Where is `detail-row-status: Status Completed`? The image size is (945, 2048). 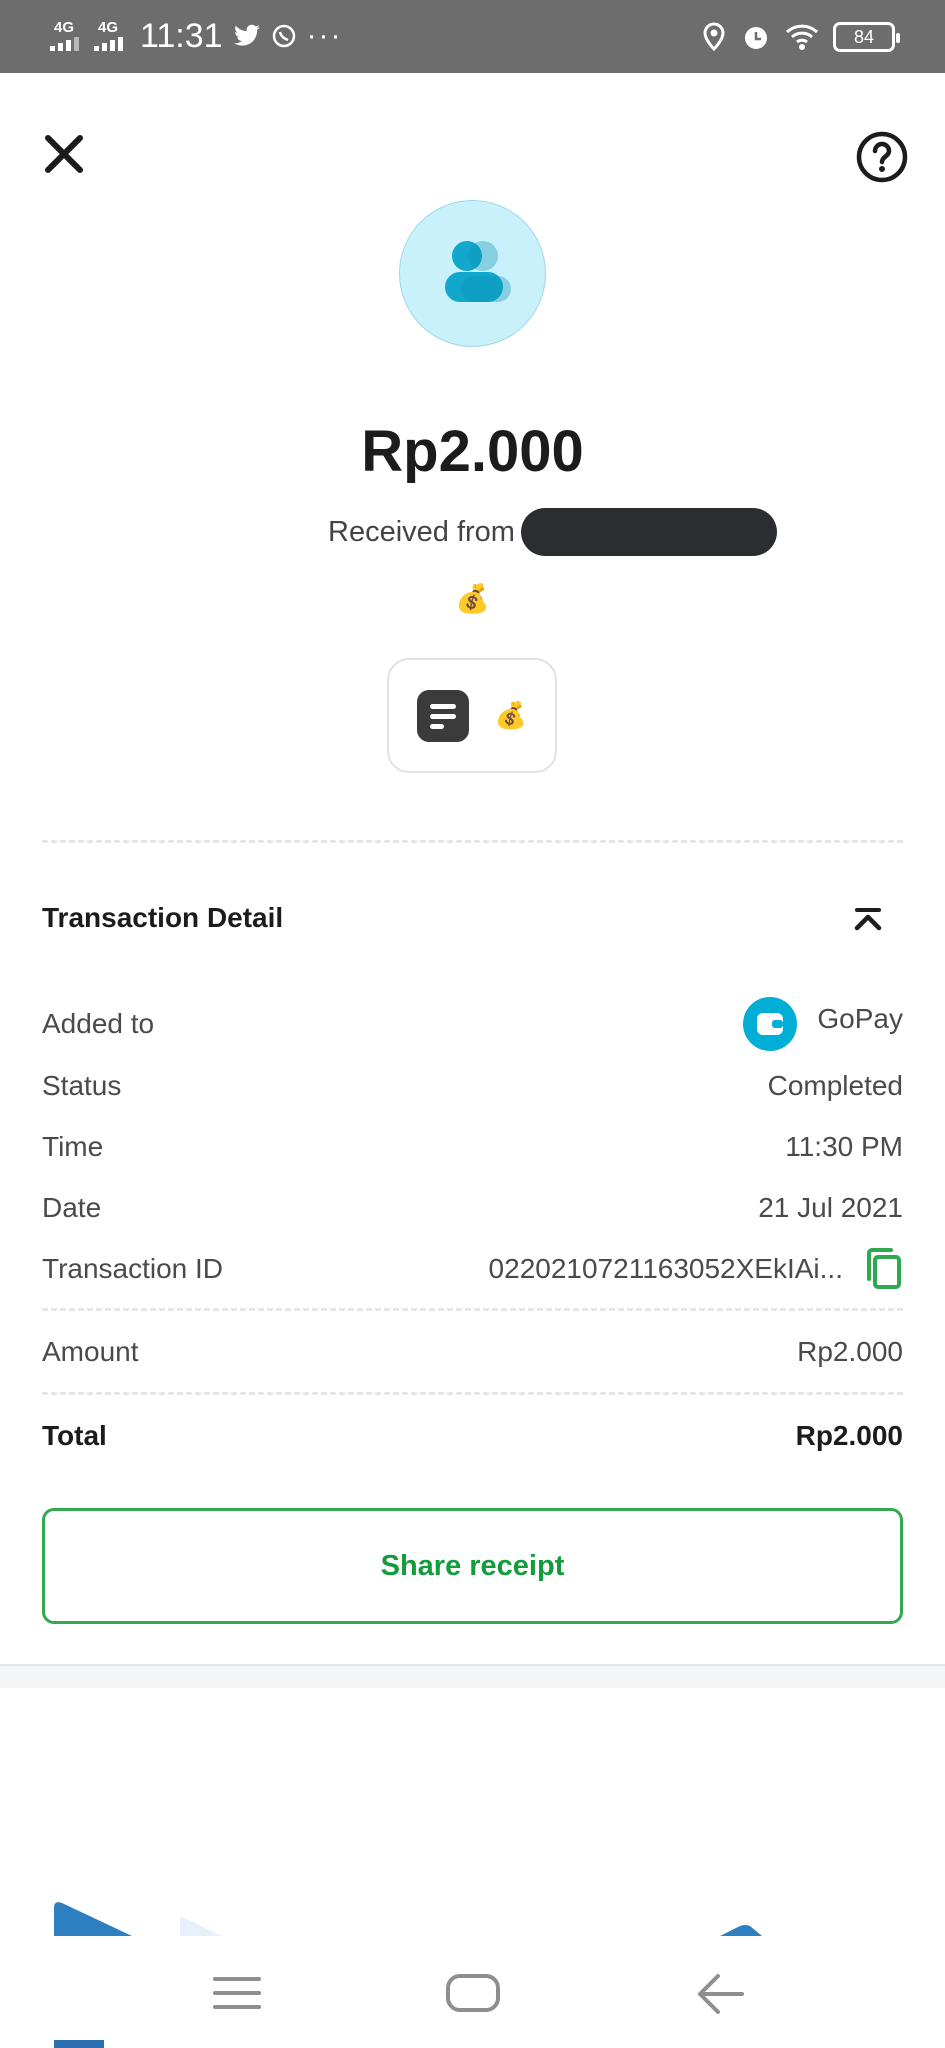
detail-row-status: Status Completed is located at coordinates (472, 1086).